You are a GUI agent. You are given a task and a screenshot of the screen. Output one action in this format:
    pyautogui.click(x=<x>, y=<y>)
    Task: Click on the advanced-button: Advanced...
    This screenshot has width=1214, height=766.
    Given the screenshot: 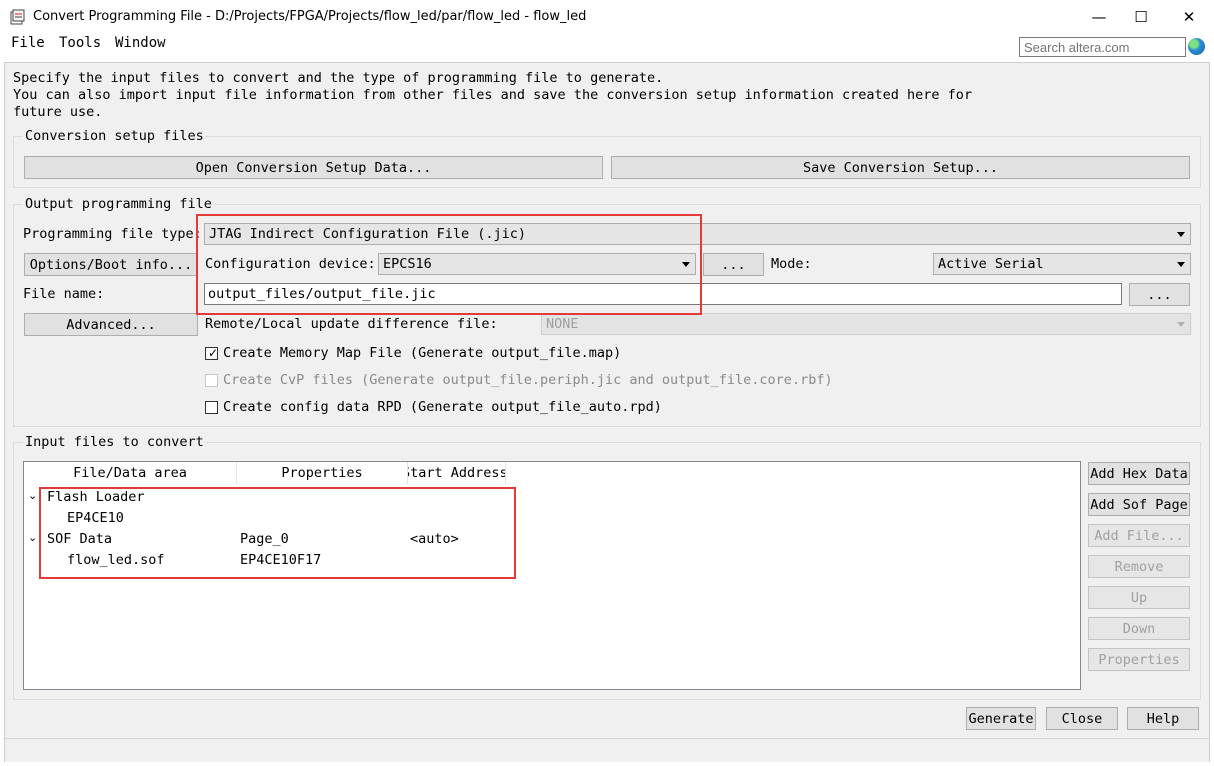 What is the action you would take?
    pyautogui.click(x=111, y=324)
    